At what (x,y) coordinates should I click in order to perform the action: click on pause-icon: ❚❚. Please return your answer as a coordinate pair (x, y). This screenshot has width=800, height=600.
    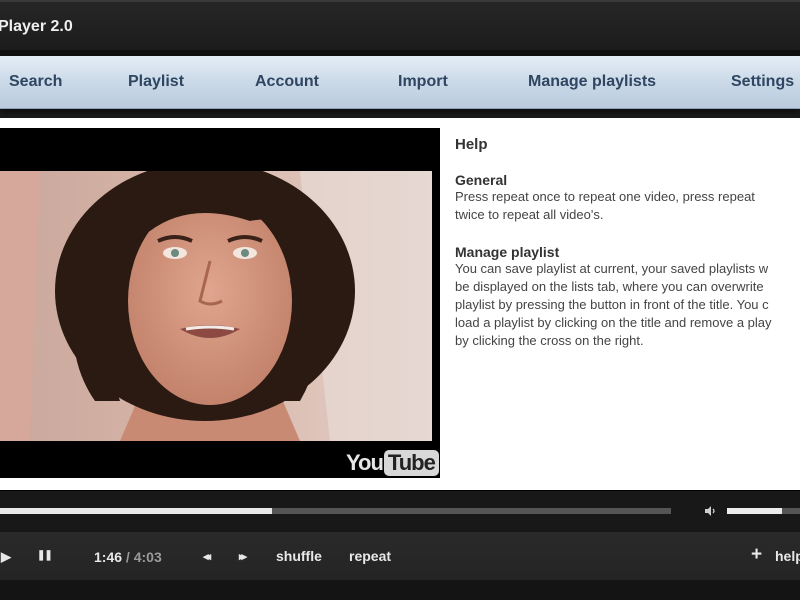
    Looking at the image, I should click on (45, 555).